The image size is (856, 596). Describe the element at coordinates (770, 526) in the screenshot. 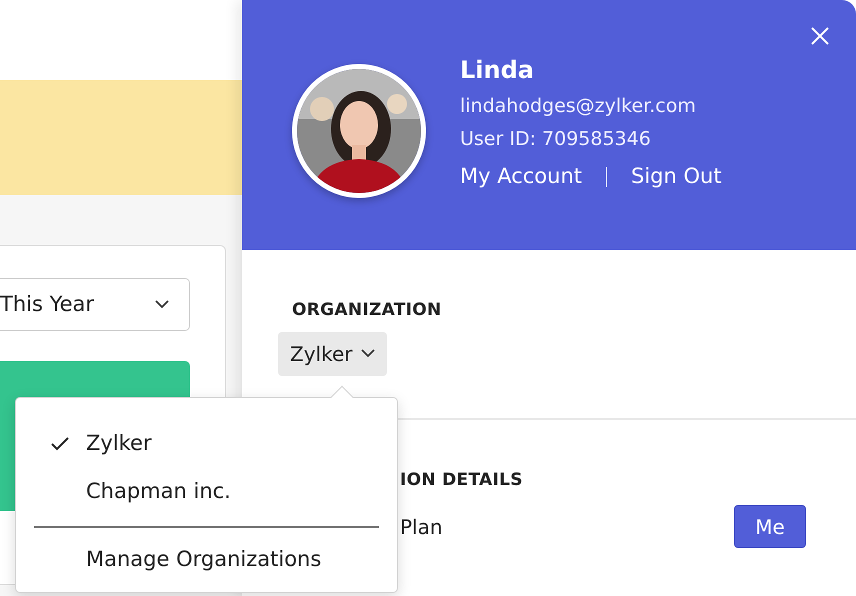

I see `plan-button: Me` at that location.